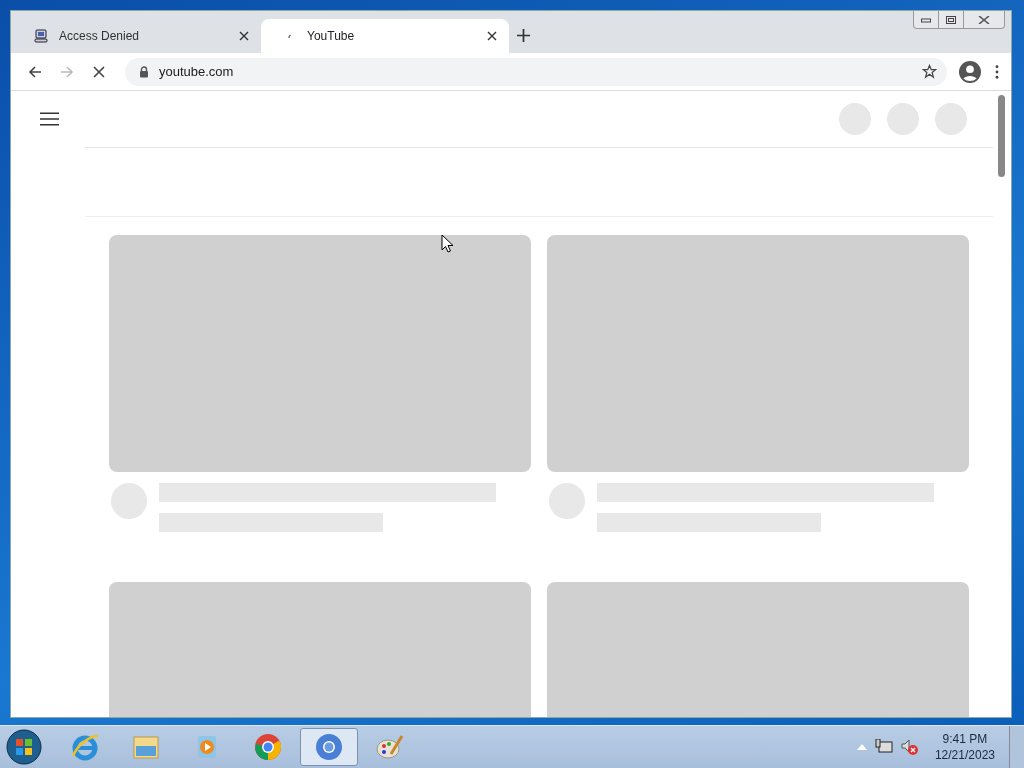 The width and height of the screenshot is (1024, 768). I want to click on lock-icon, so click(144, 71).